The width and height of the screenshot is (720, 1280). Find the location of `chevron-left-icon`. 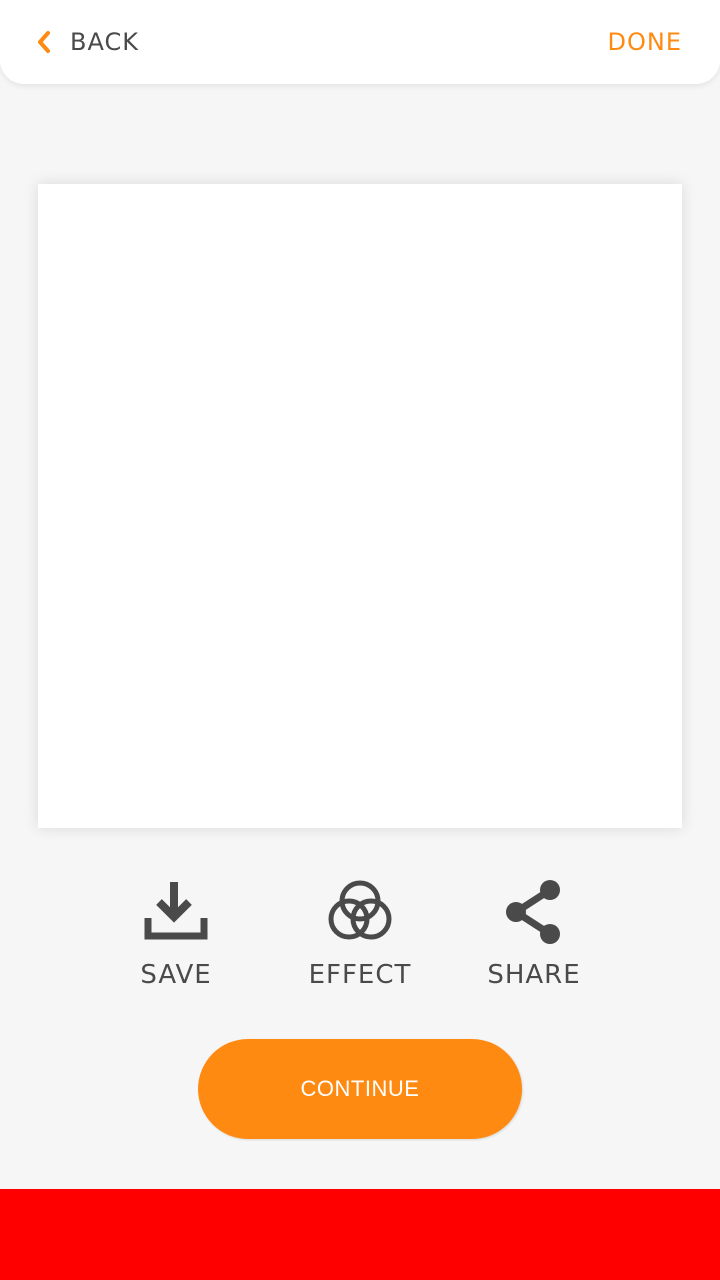

chevron-left-icon is located at coordinates (44, 42).